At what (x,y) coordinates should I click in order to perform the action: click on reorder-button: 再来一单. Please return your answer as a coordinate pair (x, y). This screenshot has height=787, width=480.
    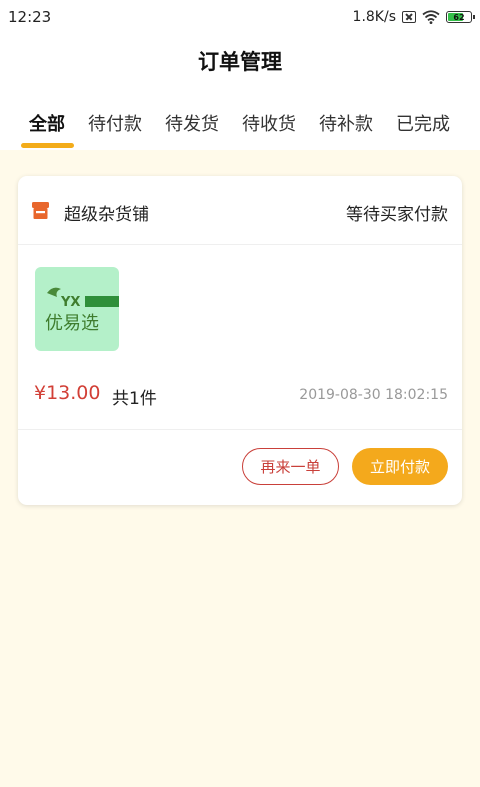
    Looking at the image, I should click on (290, 466).